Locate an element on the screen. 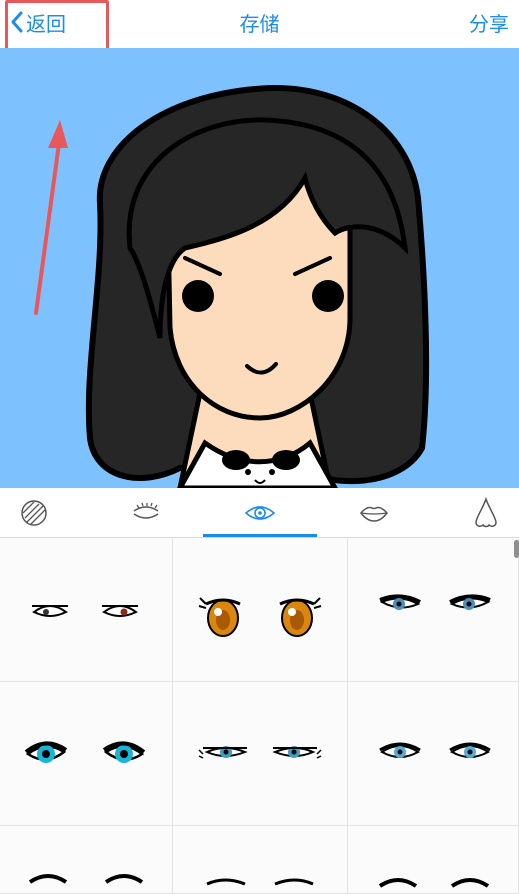  active-tab-indicator is located at coordinates (260, 535).